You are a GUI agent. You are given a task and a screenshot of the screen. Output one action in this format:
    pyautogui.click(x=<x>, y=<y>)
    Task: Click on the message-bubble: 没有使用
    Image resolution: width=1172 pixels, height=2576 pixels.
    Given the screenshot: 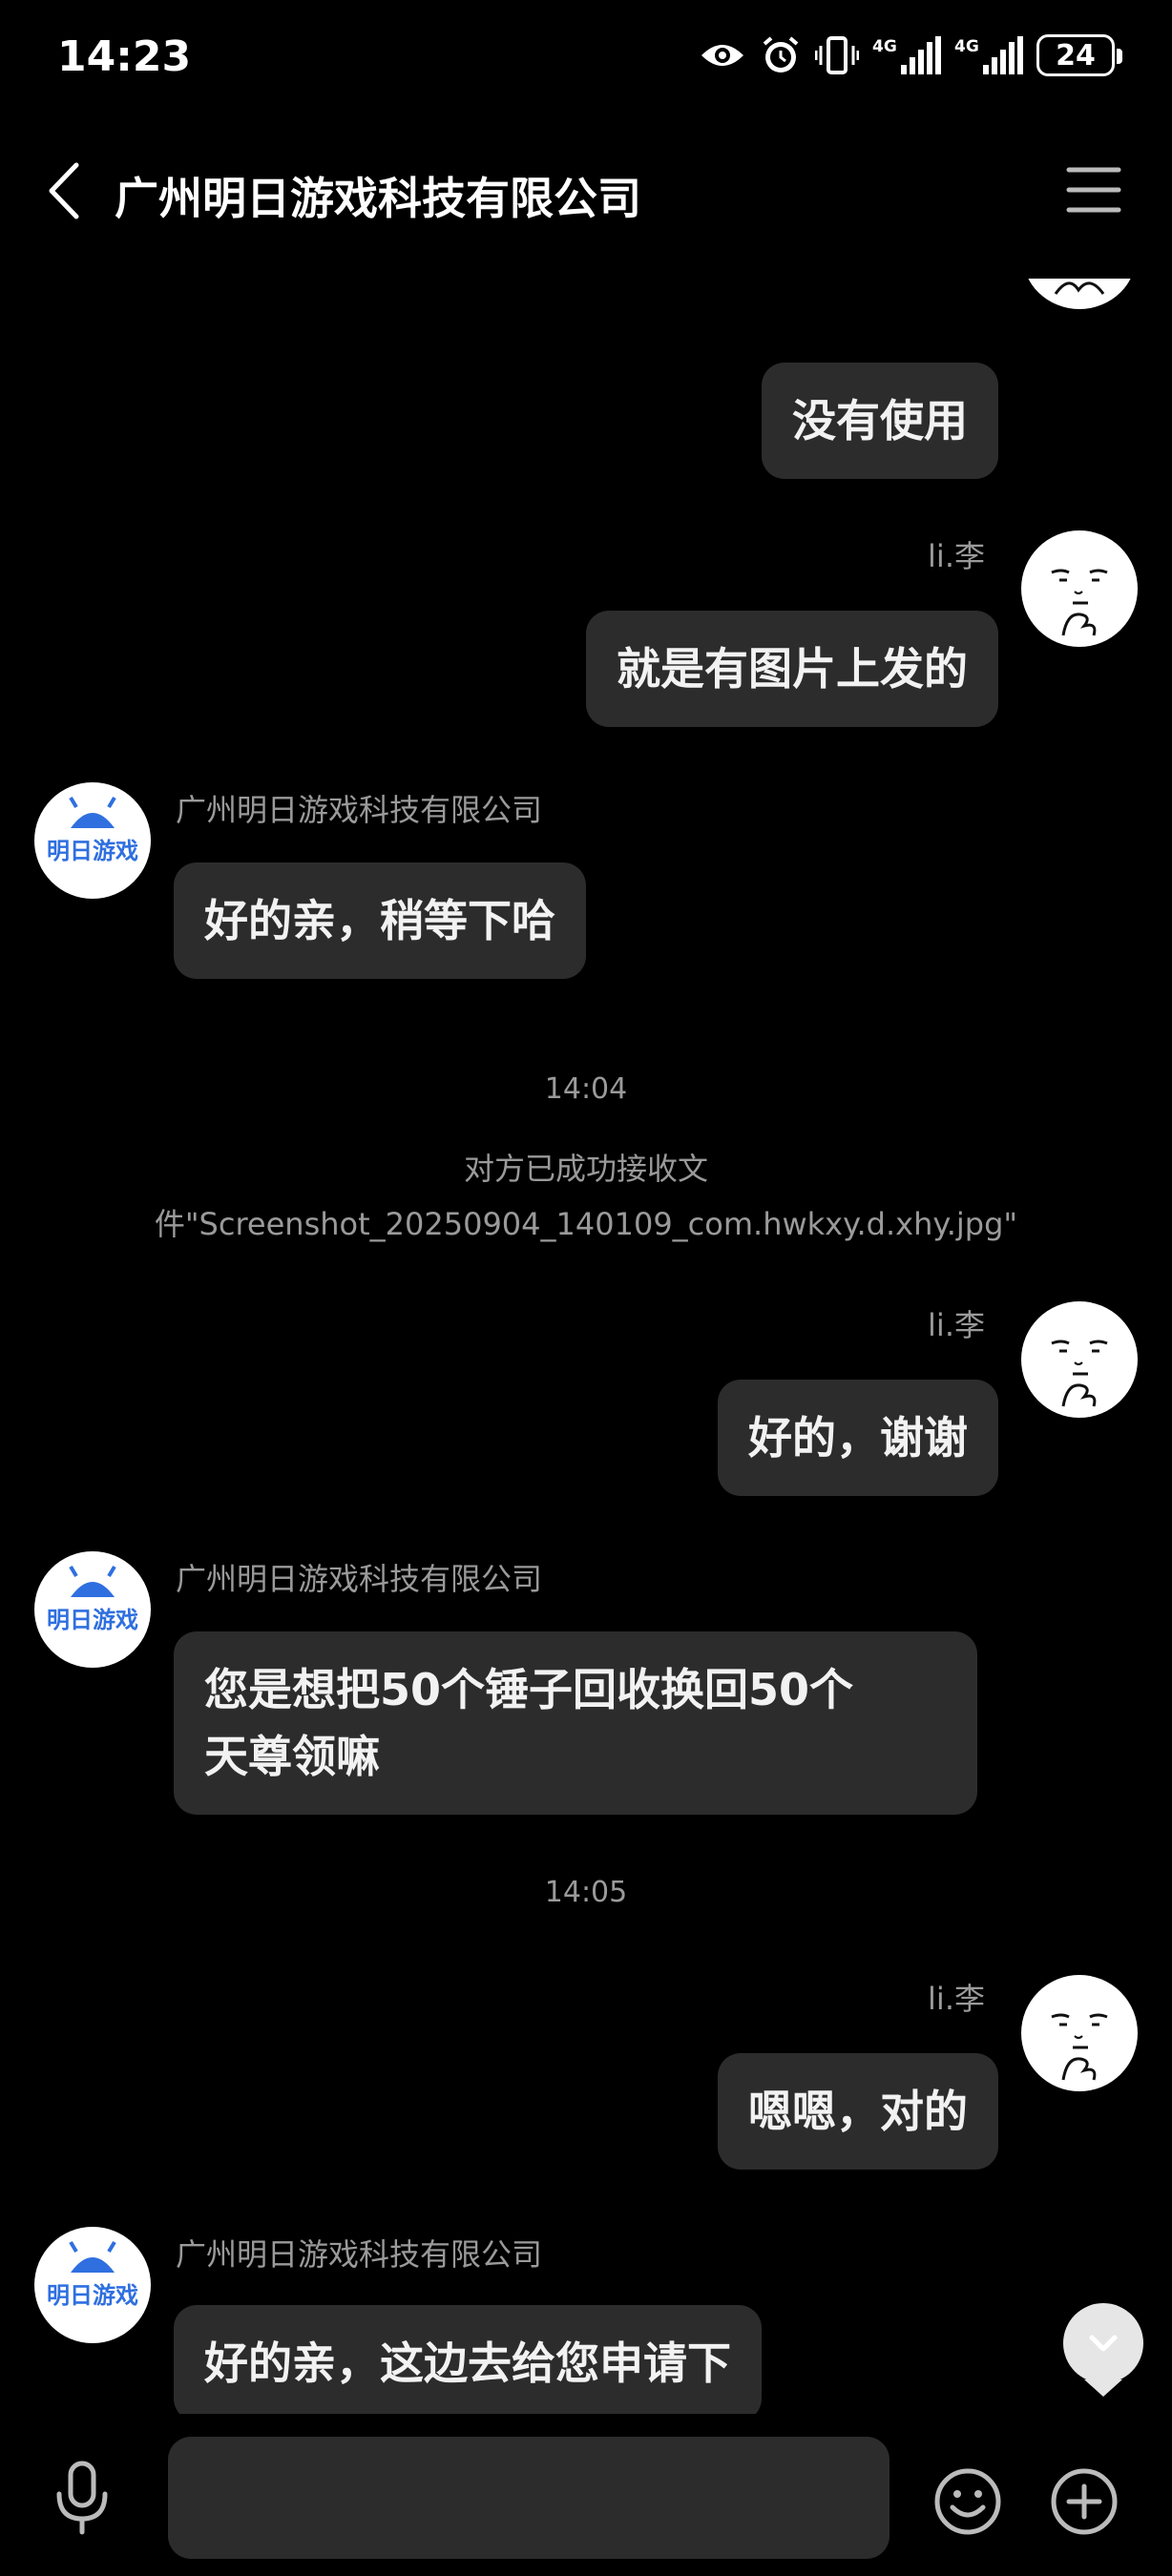 What is the action you would take?
    pyautogui.click(x=880, y=421)
    